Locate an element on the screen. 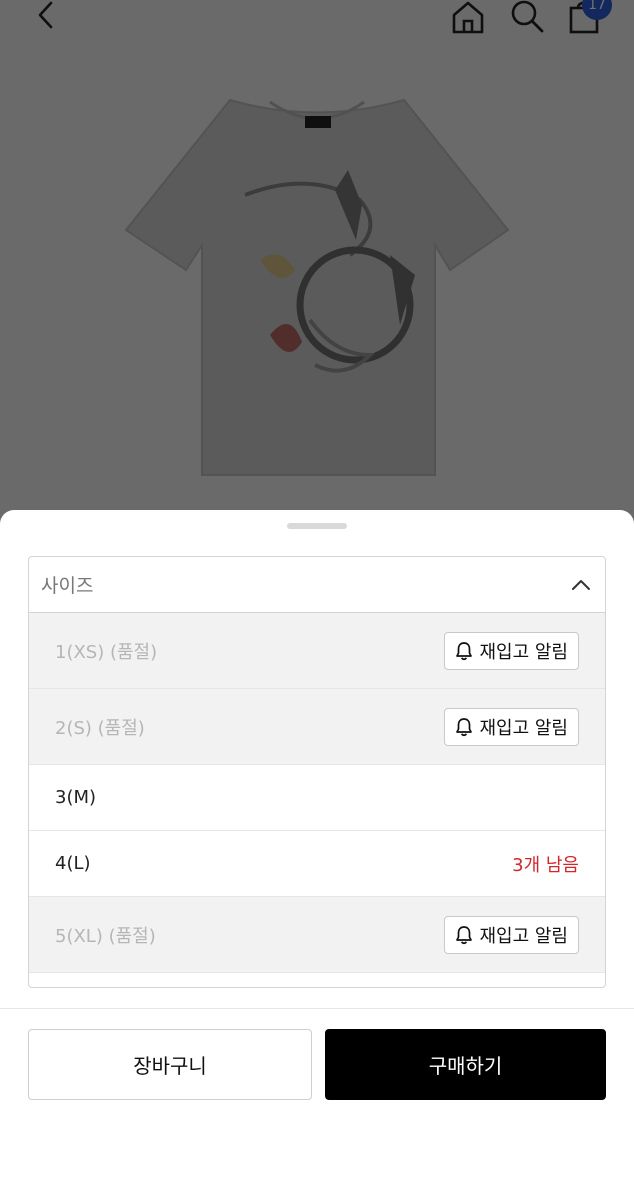 This screenshot has width=634, height=1200. size-option-l: 4(L) 3개 남음 is located at coordinates (317, 864).